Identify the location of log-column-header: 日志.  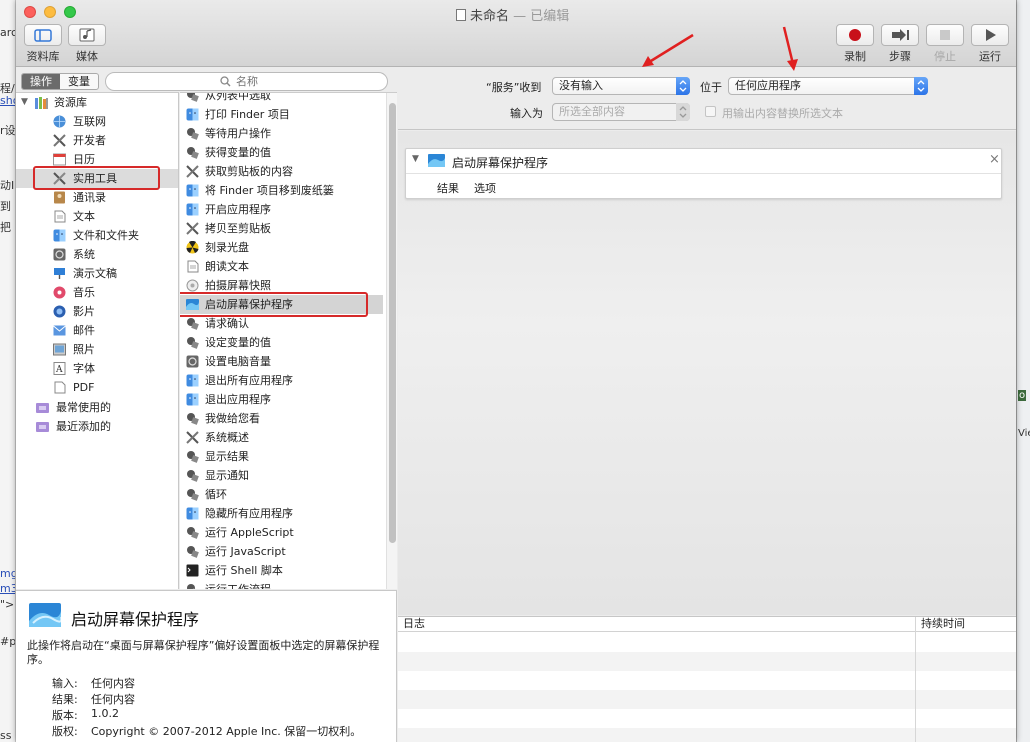
(414, 624).